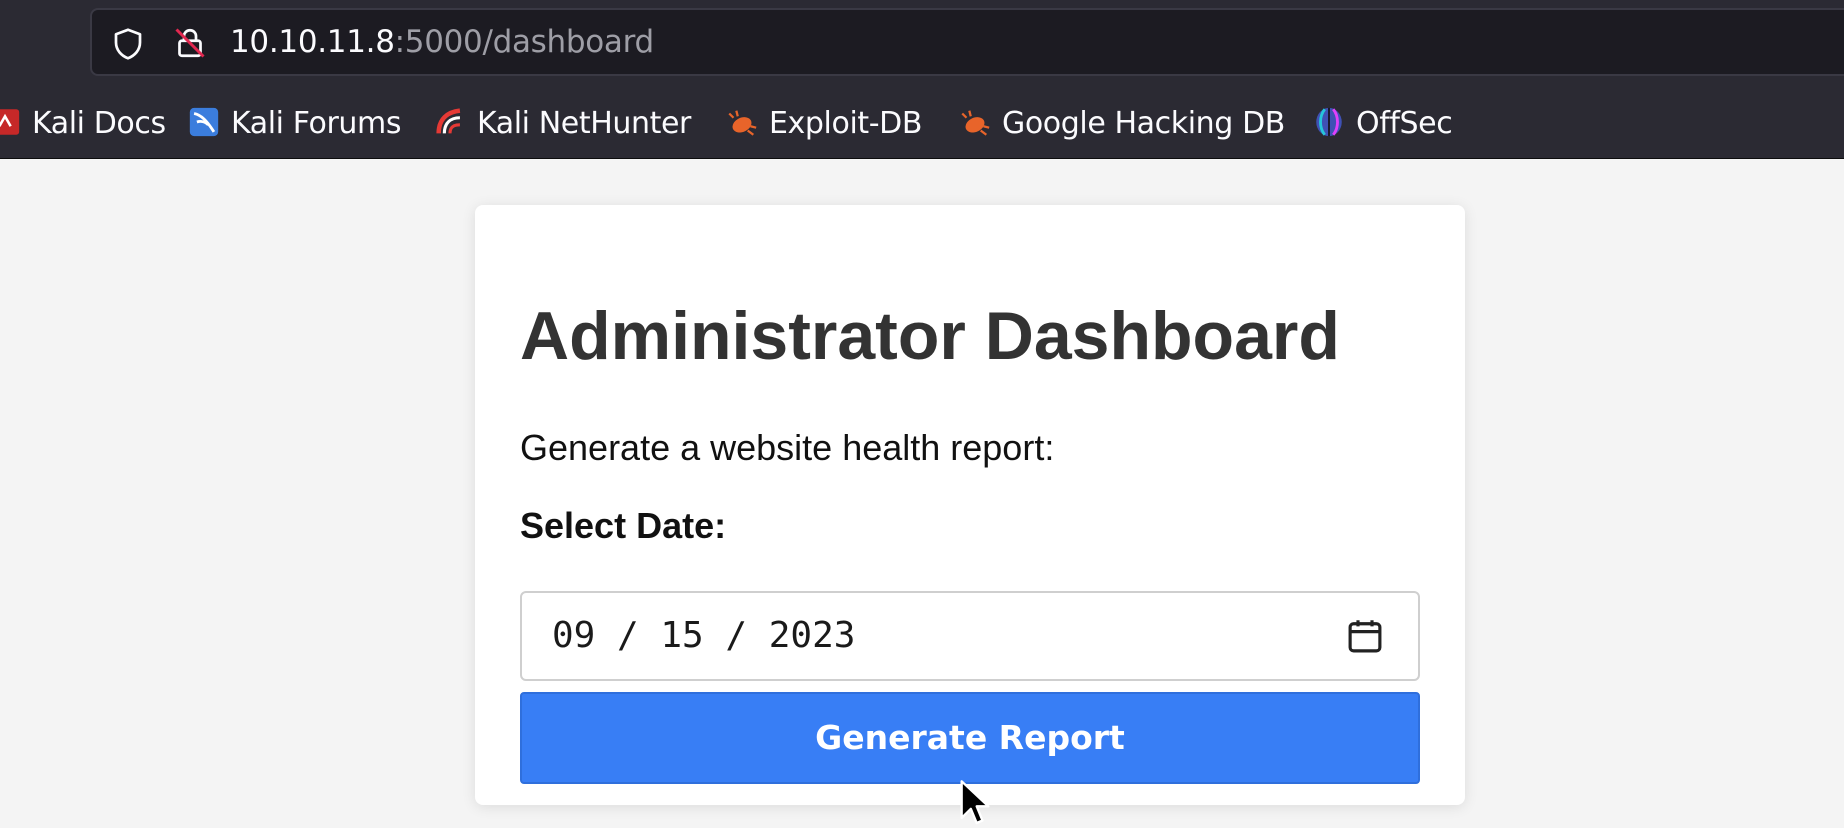  What do you see at coordinates (846, 123) in the screenshot?
I see `bookmark-label: Exploit-DB` at bounding box center [846, 123].